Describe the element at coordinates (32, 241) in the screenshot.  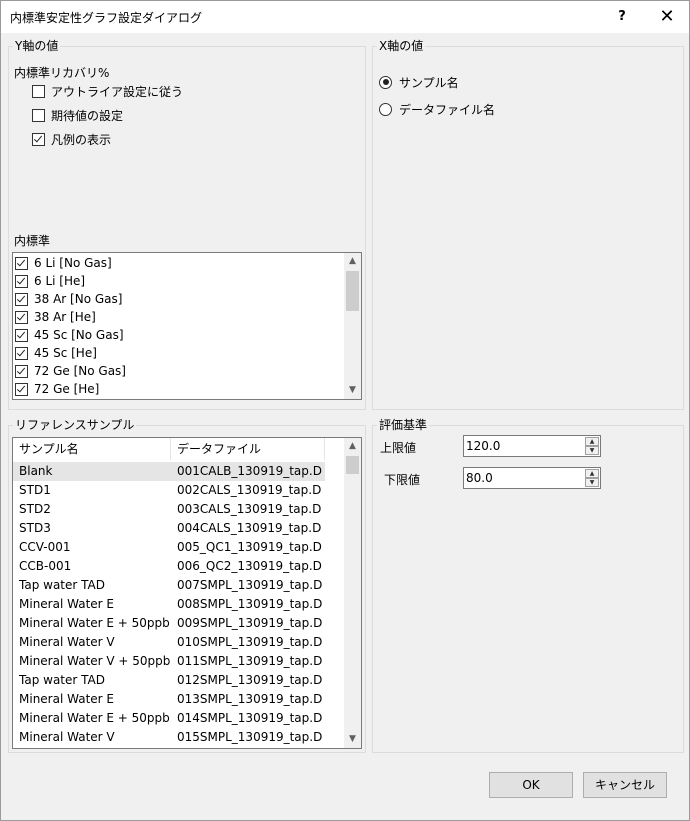
I see `internal-standard-label: 内標準` at that location.